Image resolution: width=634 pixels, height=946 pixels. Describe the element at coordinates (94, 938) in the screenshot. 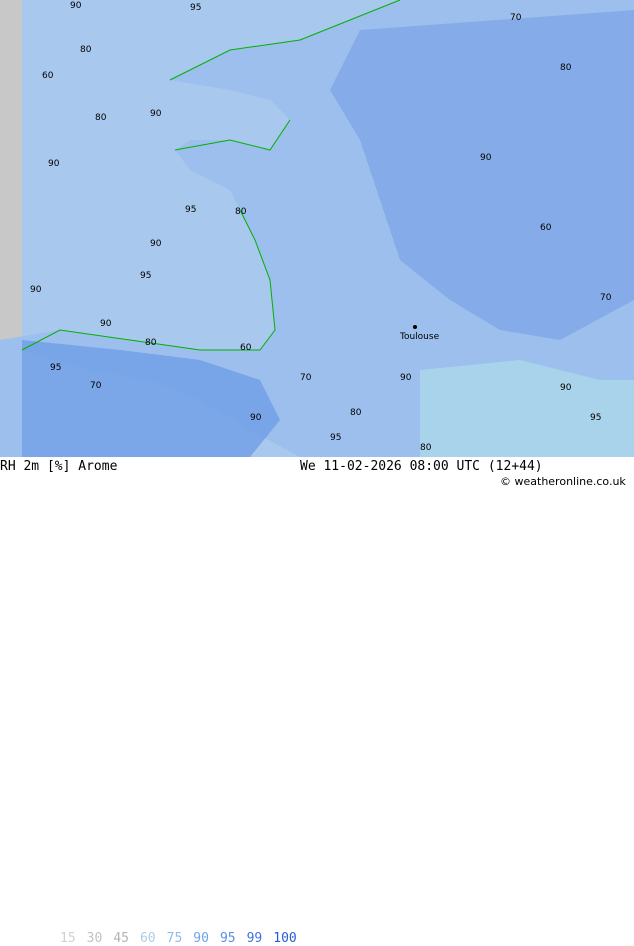

I see `legend-item: 30` at that location.